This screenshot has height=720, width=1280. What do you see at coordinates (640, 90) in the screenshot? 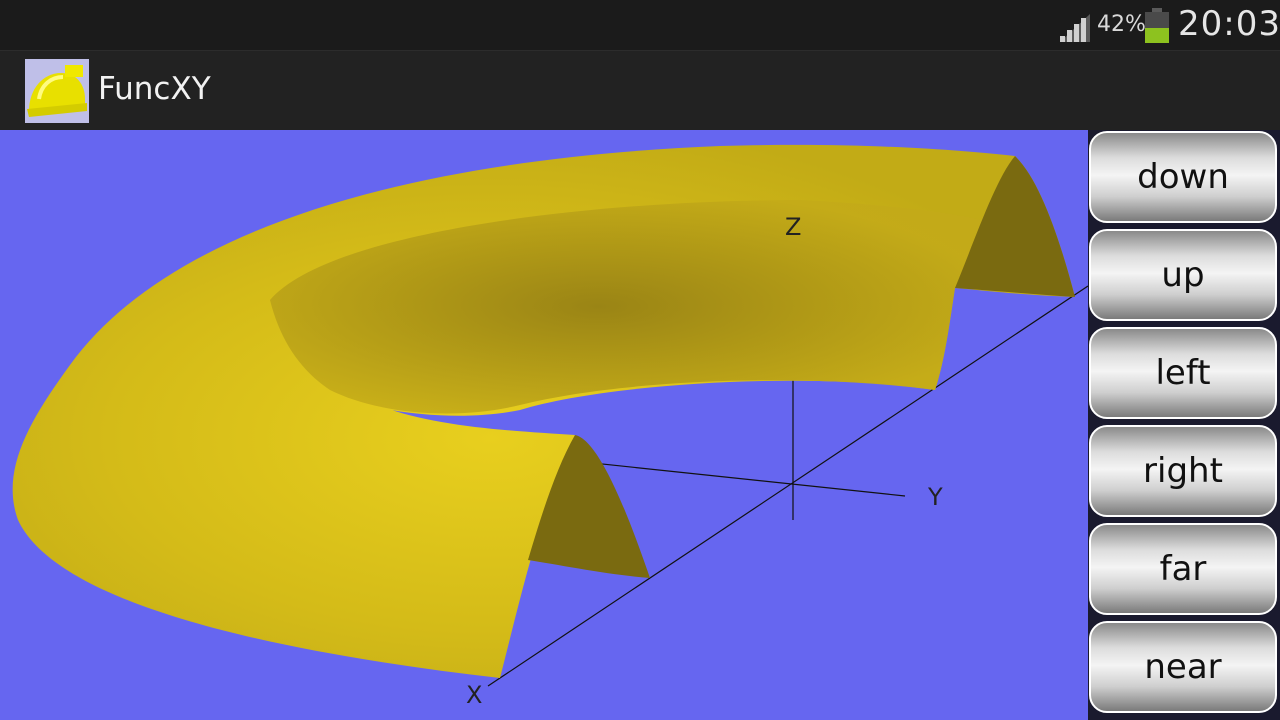
I see `action-bar: FuncXY` at bounding box center [640, 90].